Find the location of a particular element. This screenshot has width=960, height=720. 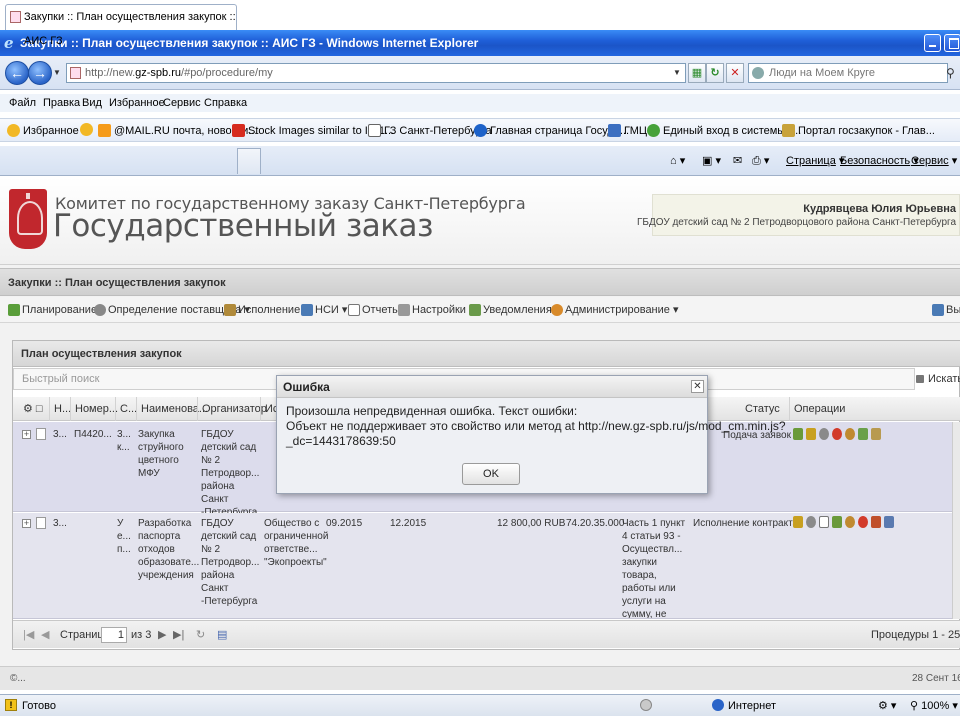

column-organizer: Организатор is located at coordinates (232, 409).